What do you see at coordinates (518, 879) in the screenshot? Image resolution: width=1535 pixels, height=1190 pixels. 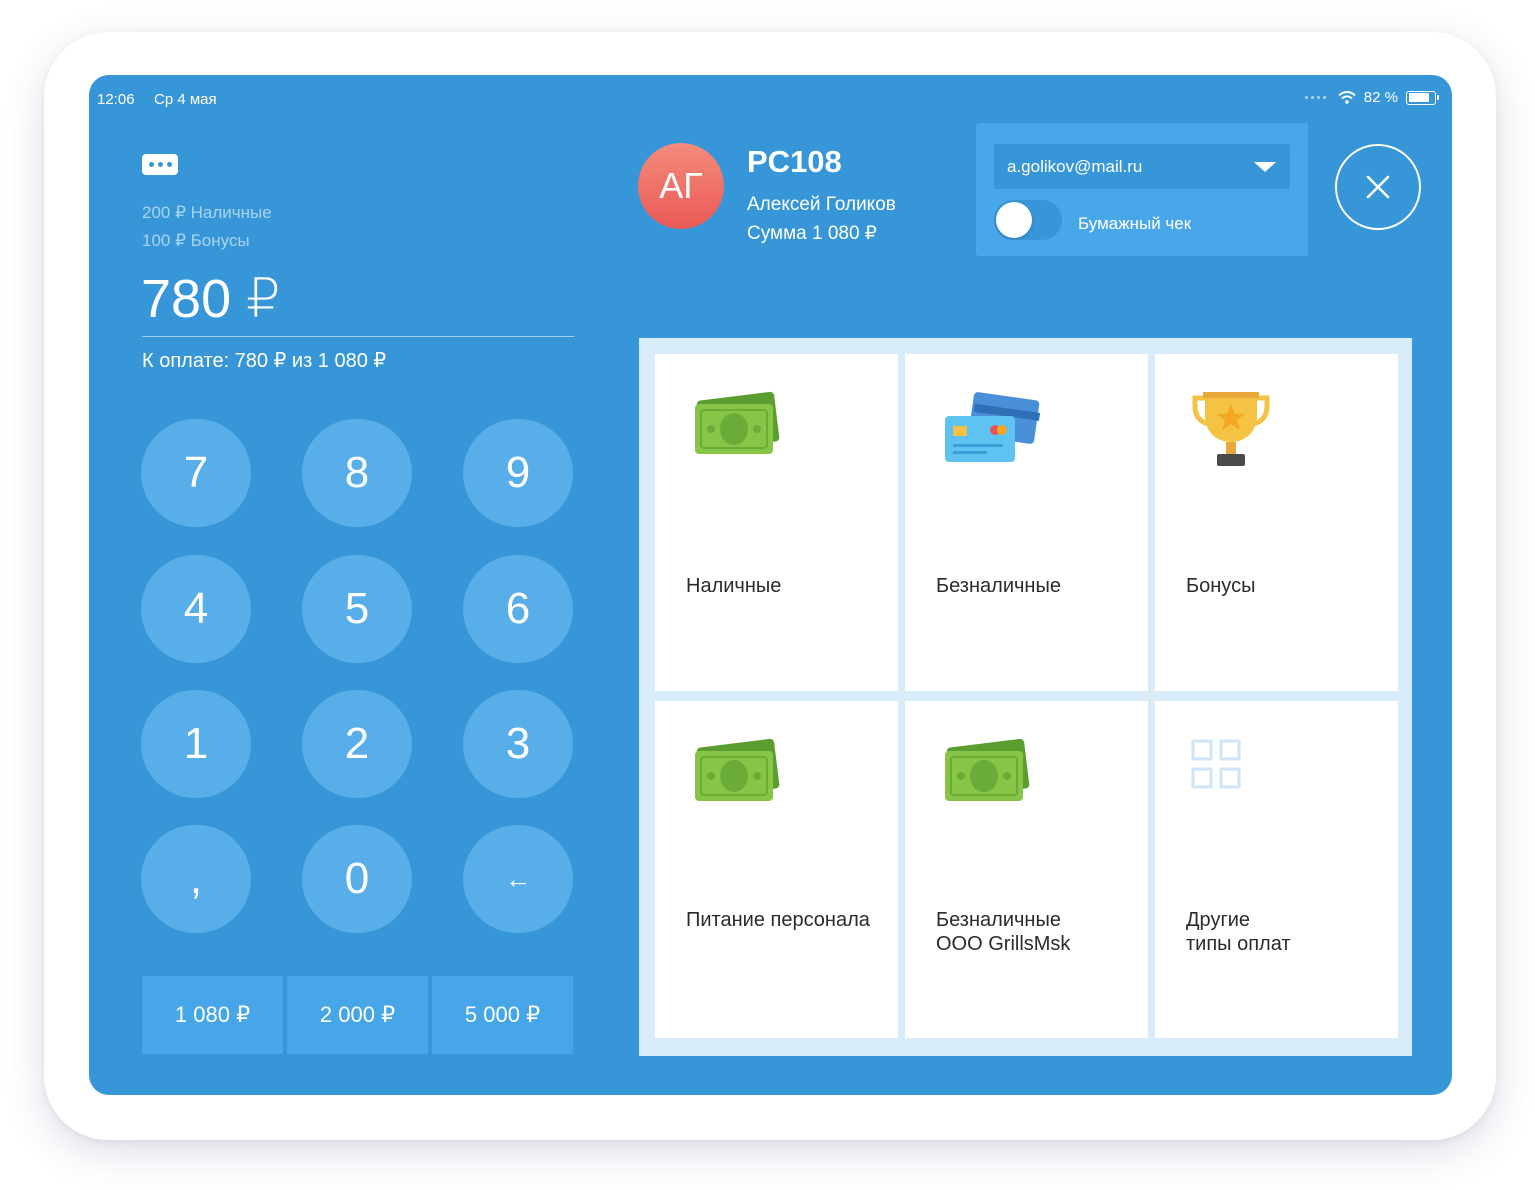 I see `backspace-key: ←` at bounding box center [518, 879].